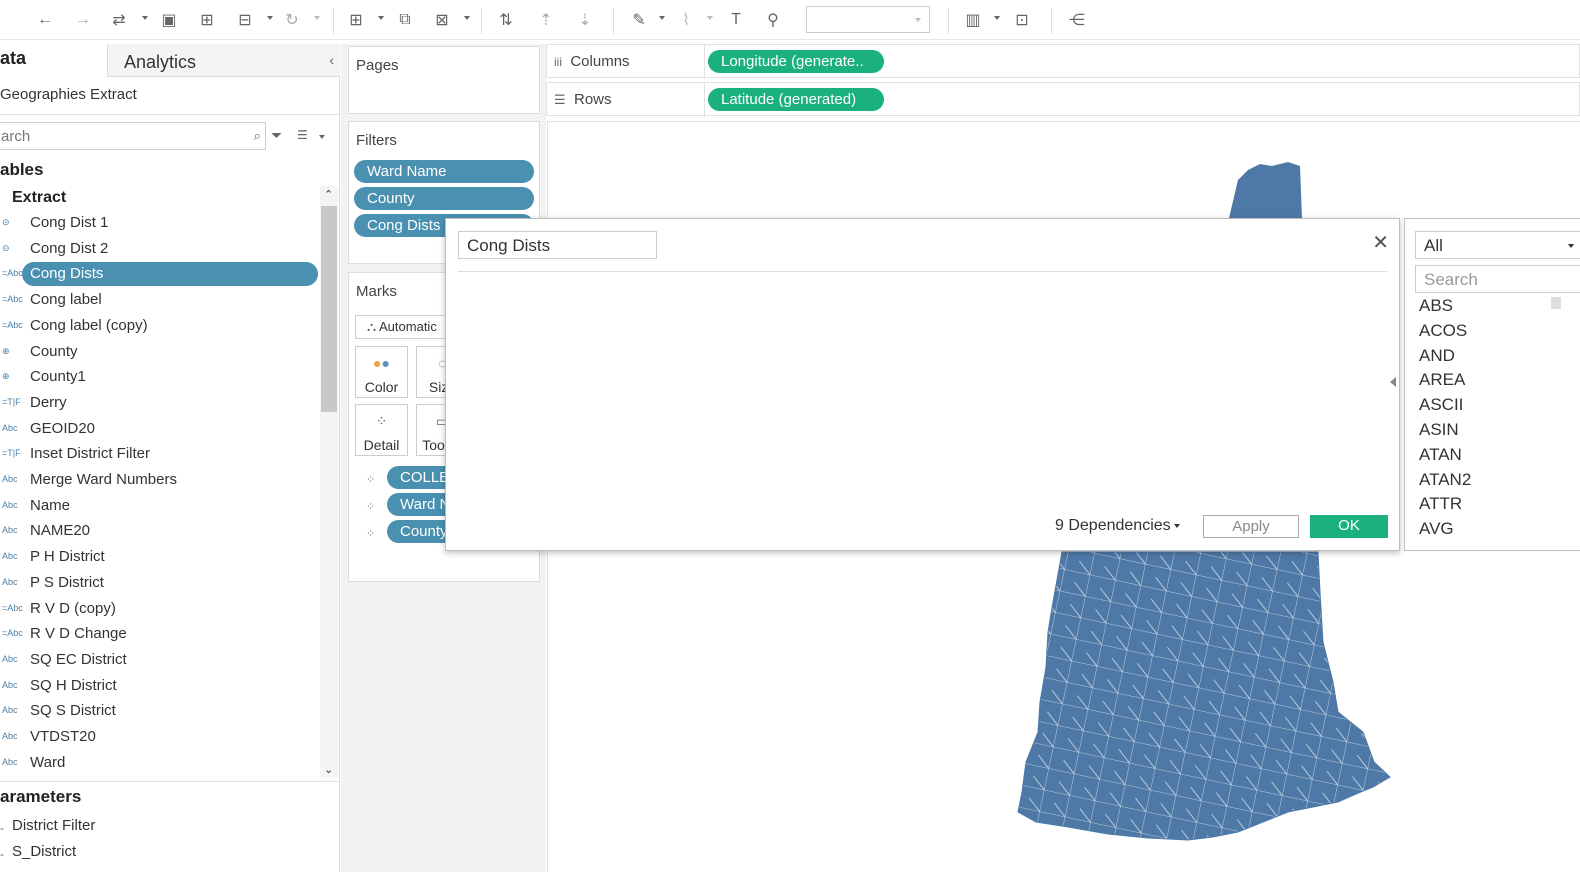 The height and width of the screenshot is (878, 1580). Describe the element at coordinates (1440, 504) in the screenshot. I see `function-item: ATTR` at that location.